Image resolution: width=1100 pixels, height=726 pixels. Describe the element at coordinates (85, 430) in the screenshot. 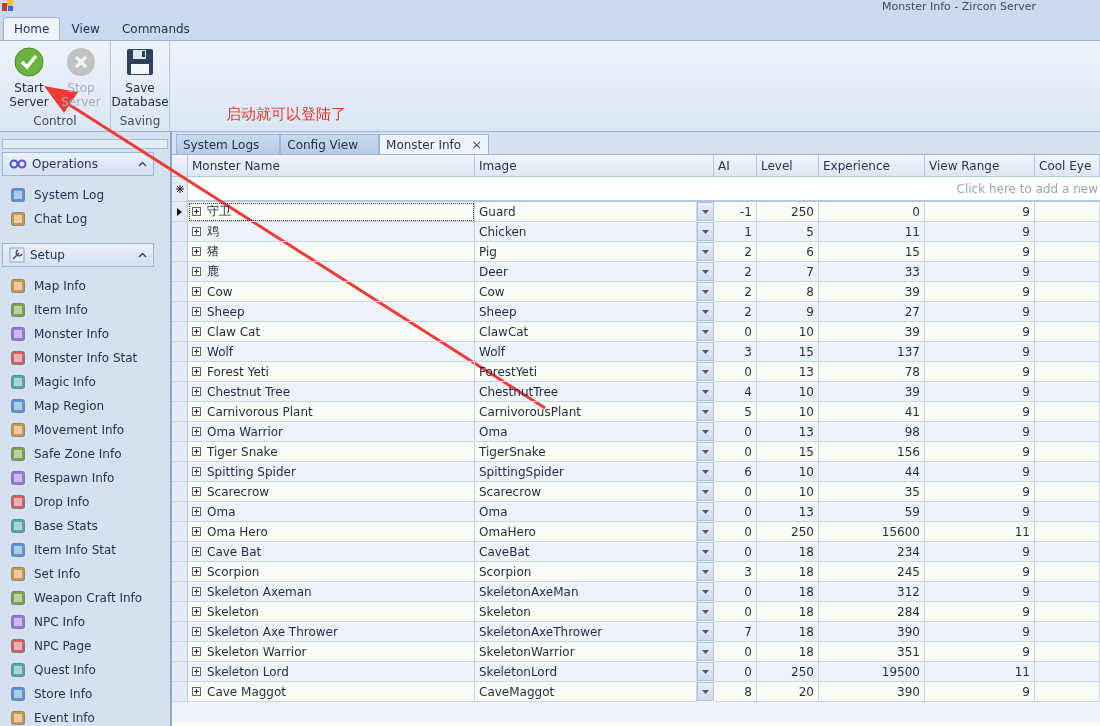

I see `sidebar-item: Movement Info` at that location.